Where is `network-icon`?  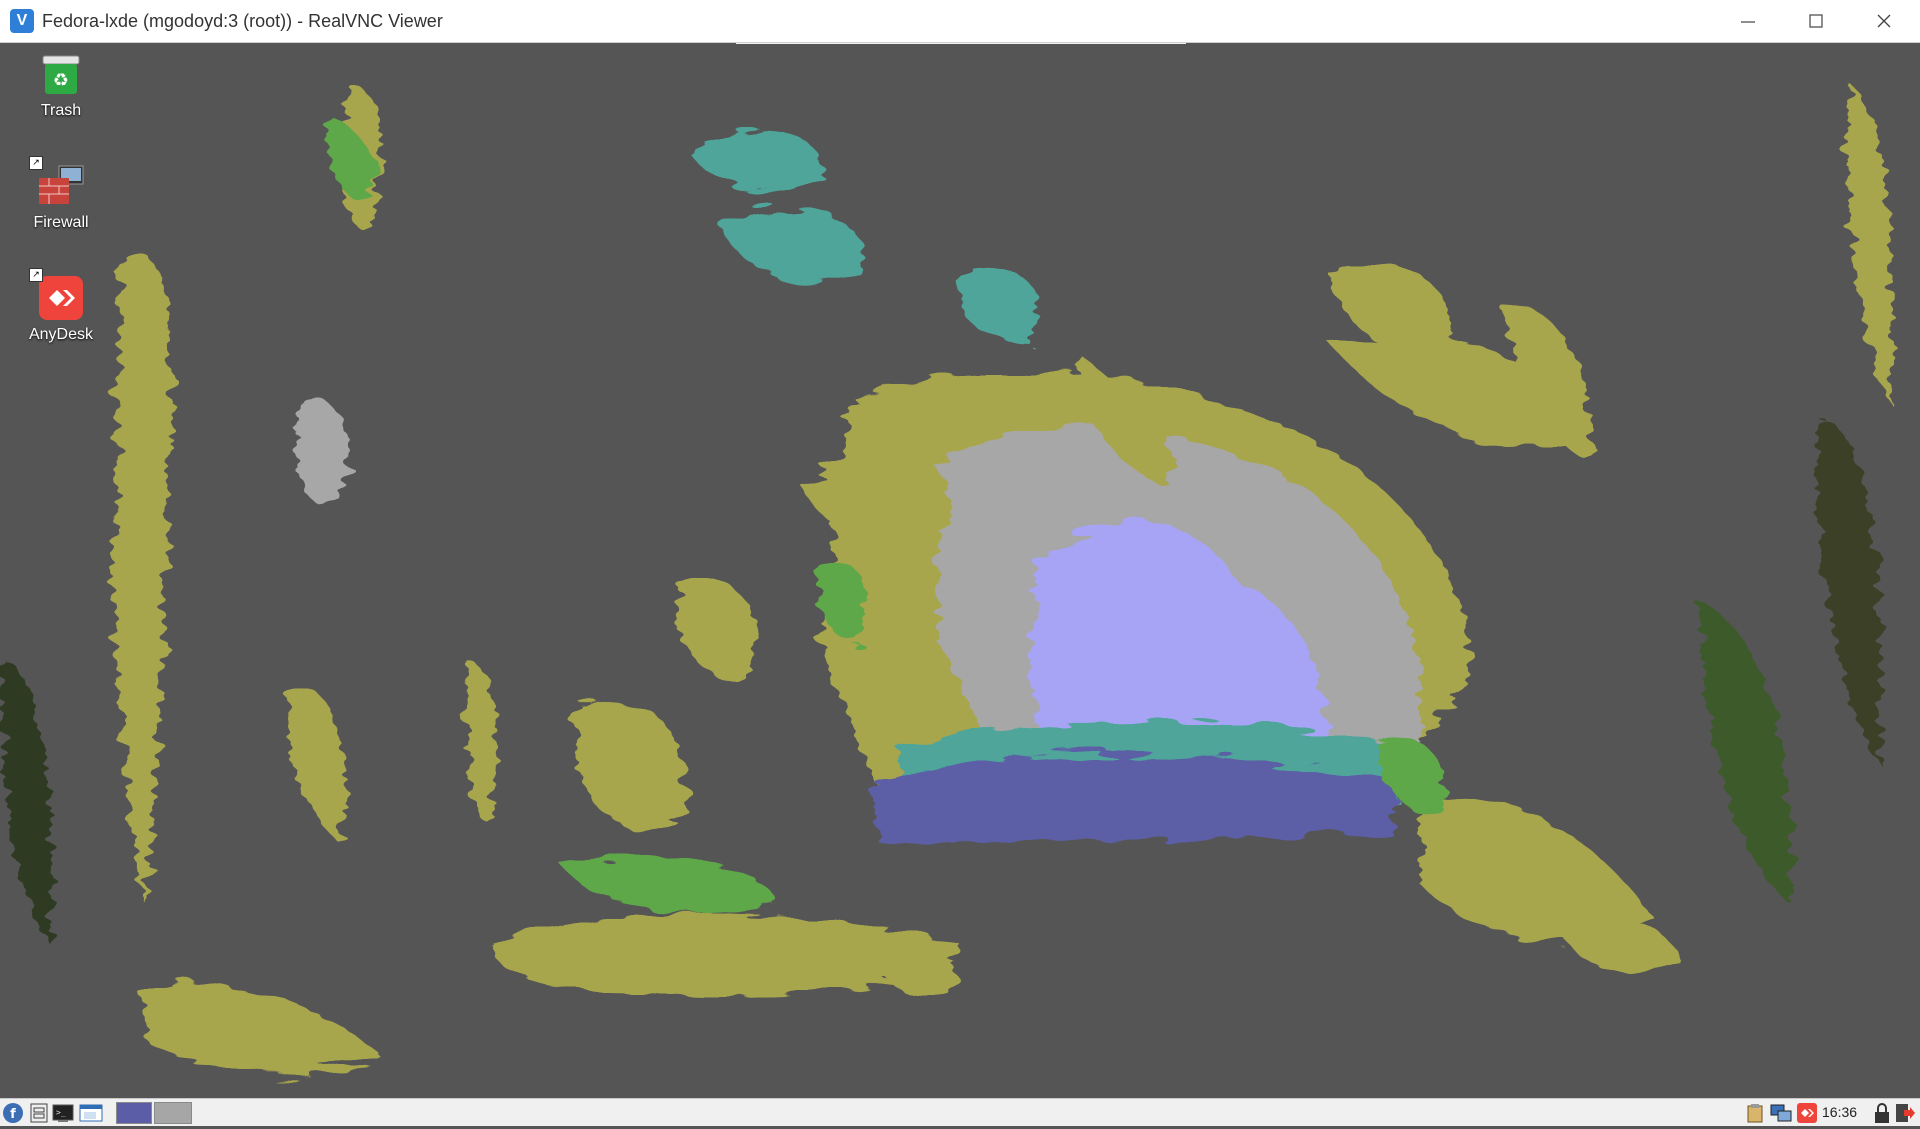
network-icon is located at coordinates (1781, 1113).